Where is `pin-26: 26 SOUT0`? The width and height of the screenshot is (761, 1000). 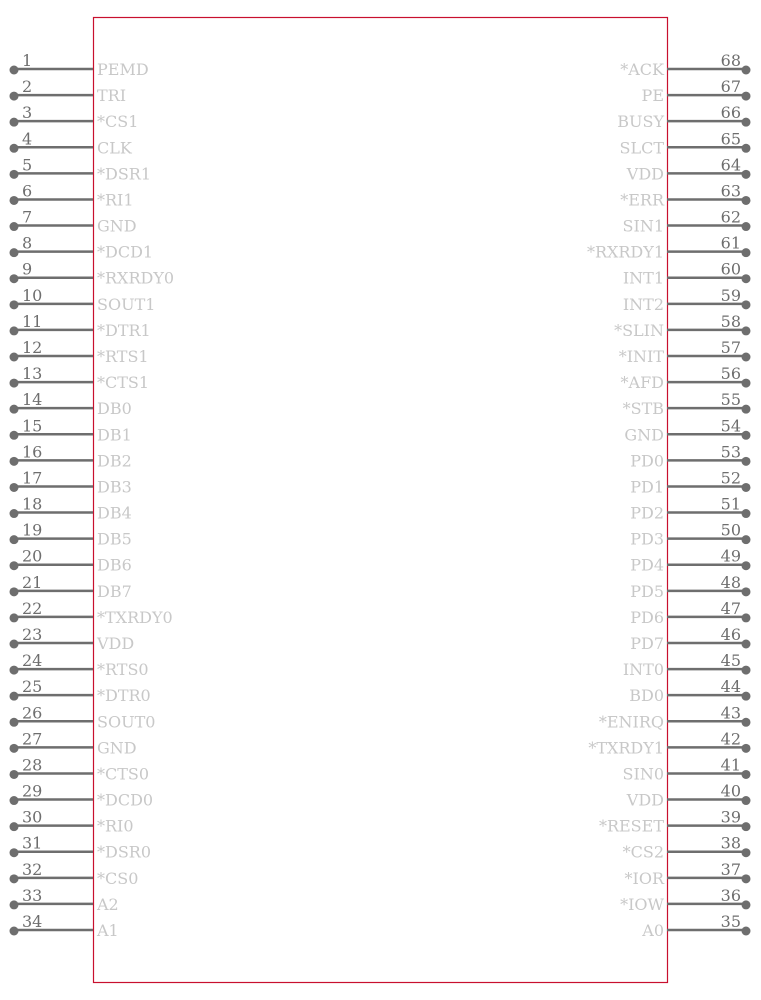
pin-26: 26 SOUT0 is located at coordinates (82, 717).